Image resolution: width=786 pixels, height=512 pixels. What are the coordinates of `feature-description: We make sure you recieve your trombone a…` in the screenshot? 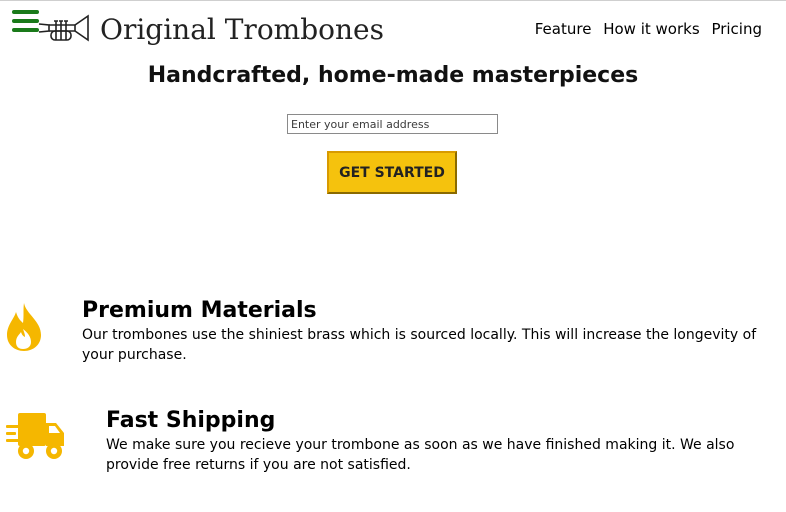 It's located at (420, 455).